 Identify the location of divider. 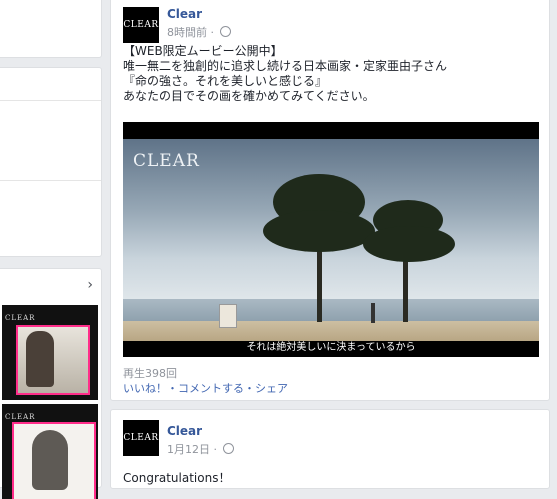
(50, 180).